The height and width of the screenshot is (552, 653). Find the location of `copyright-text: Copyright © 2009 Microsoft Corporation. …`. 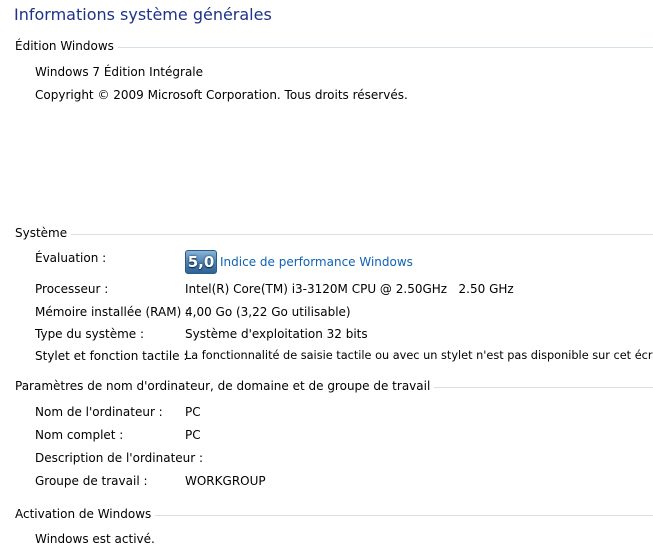

copyright-text: Copyright © 2009 Microsoft Corporation. … is located at coordinates (221, 95).